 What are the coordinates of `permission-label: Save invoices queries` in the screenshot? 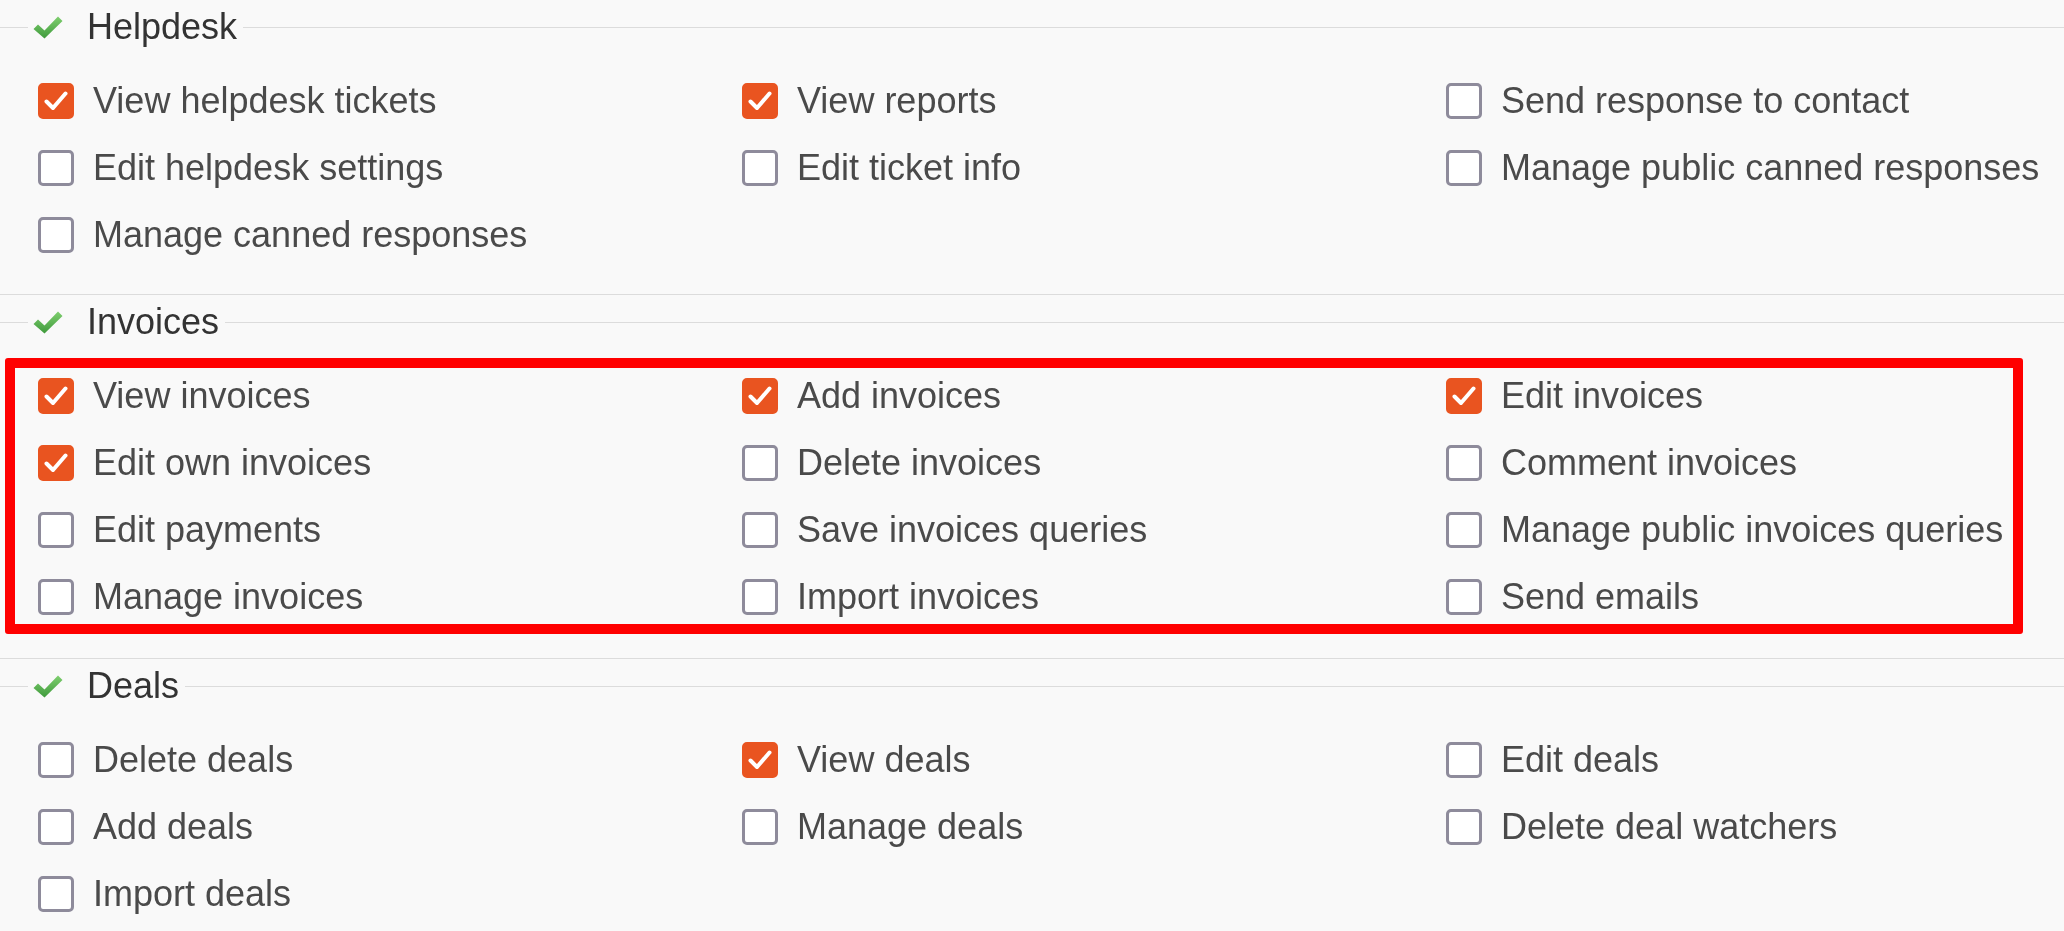 It's located at (972, 529).